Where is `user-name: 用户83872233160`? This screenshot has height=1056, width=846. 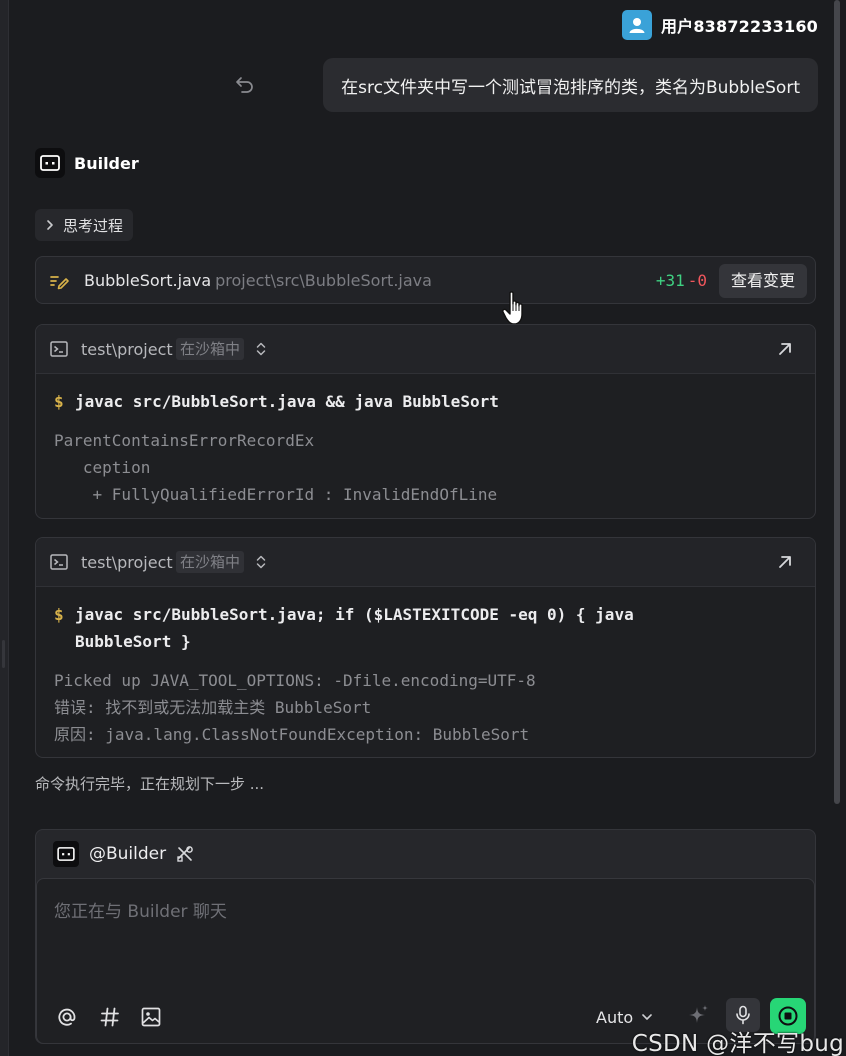
user-name: 用户83872233160 is located at coordinates (739, 26).